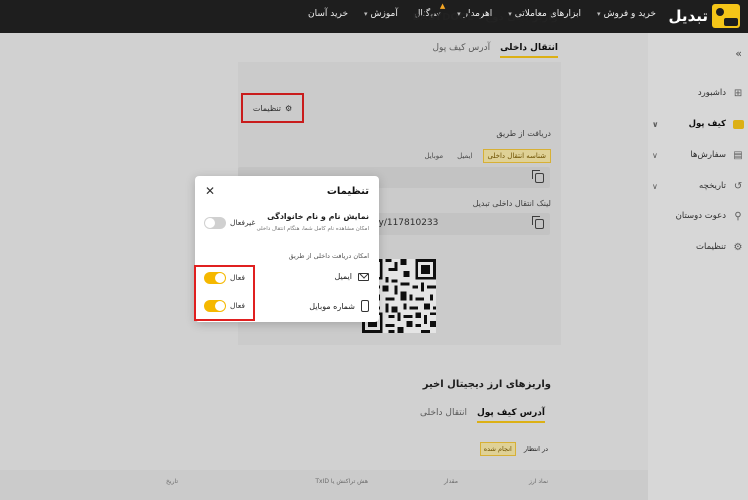  I want to click on nav-label: خرید و فروش, so click(629, 14).